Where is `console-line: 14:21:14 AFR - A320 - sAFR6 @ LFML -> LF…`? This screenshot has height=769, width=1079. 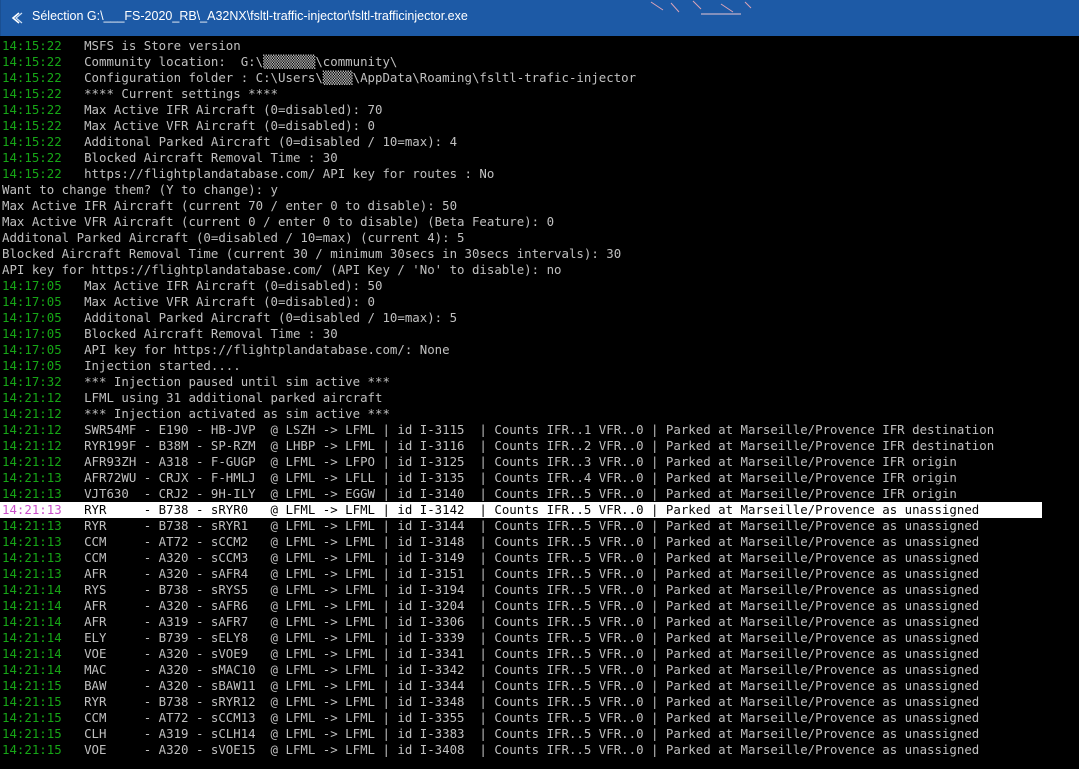
console-line: 14:21:14 AFR - A320 - sAFR6 @ LFML -> LF… is located at coordinates (490, 606).